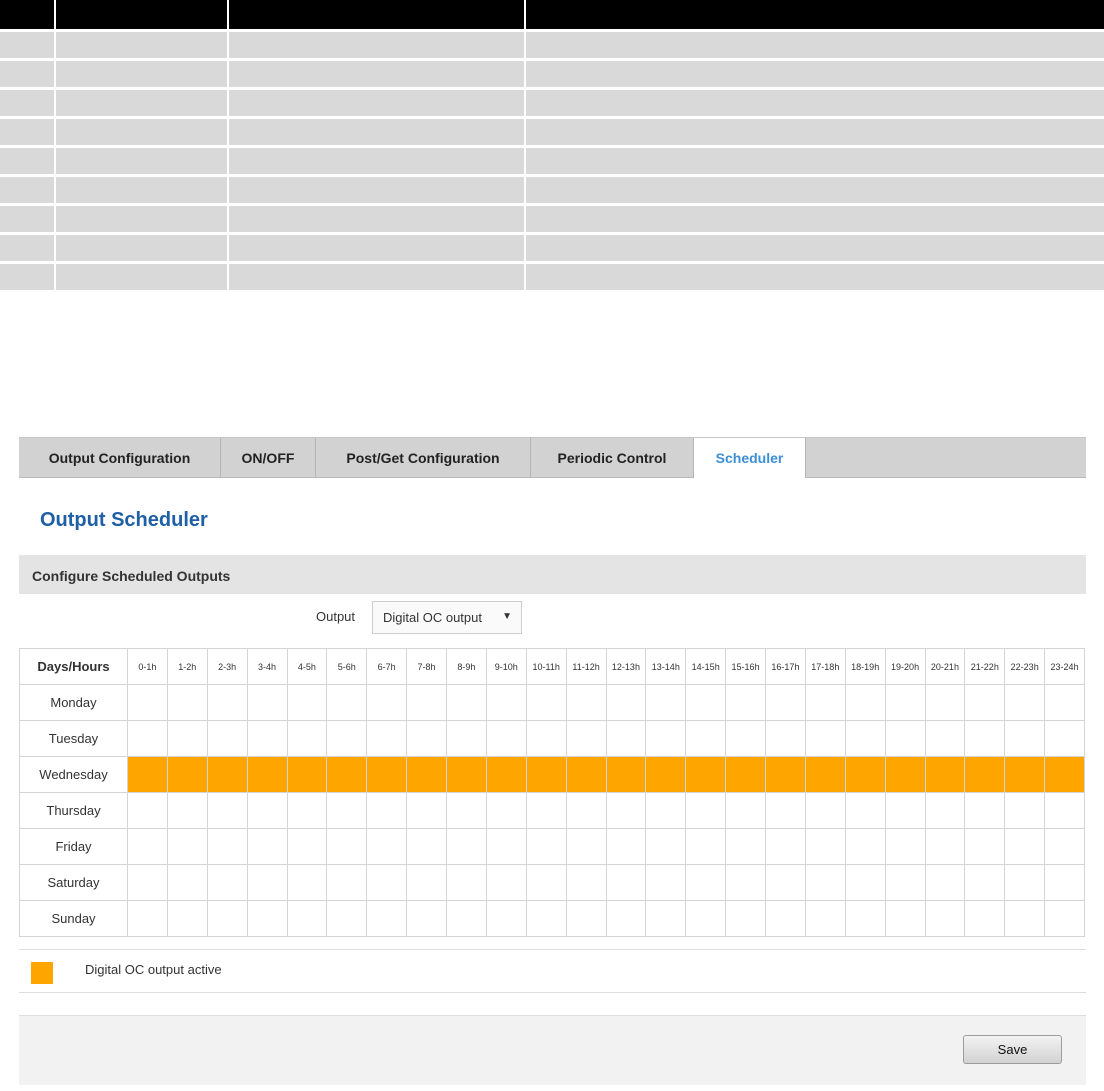 Image resolution: width=1104 pixels, height=1091 pixels. Describe the element at coordinates (750, 457) in the screenshot. I see `tab-scheduler: Scheduler` at that location.